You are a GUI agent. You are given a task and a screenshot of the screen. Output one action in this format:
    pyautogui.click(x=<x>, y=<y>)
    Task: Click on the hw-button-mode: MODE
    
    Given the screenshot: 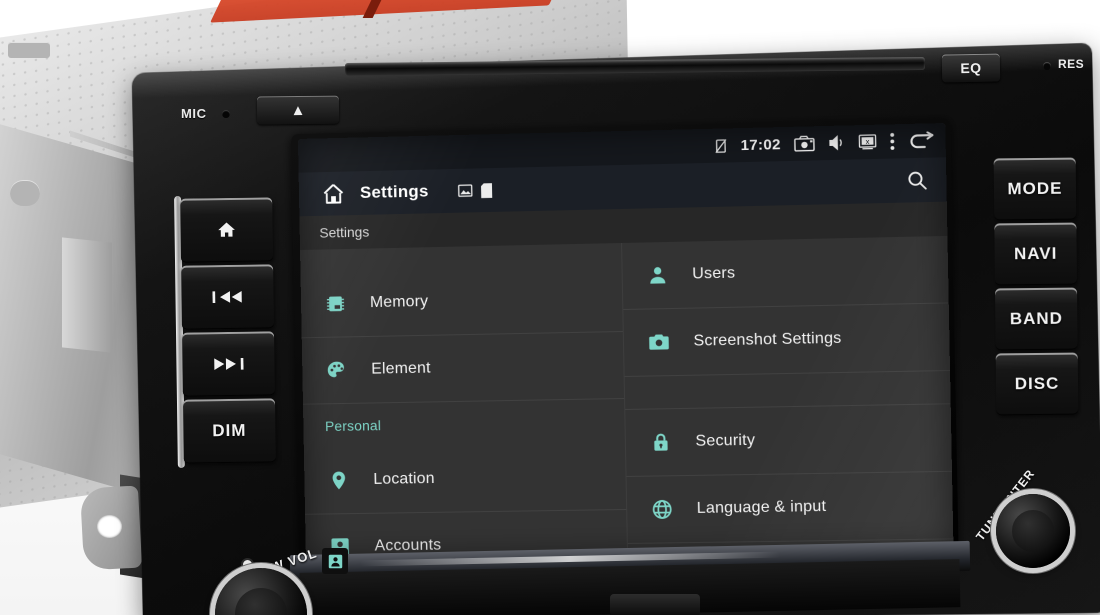 What is the action you would take?
    pyautogui.click(x=1035, y=189)
    